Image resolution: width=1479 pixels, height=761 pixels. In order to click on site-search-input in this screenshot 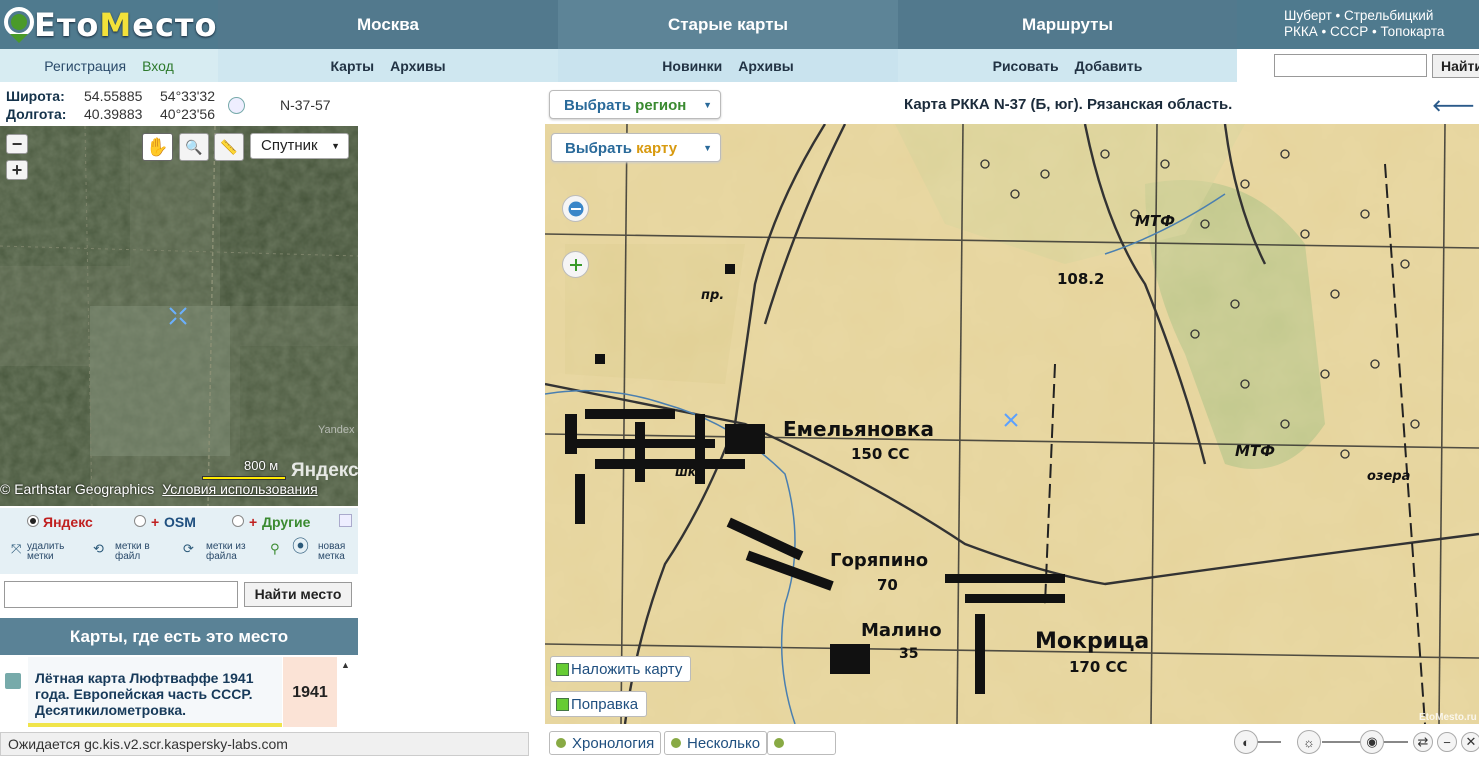, I will do `click(1350, 65)`.